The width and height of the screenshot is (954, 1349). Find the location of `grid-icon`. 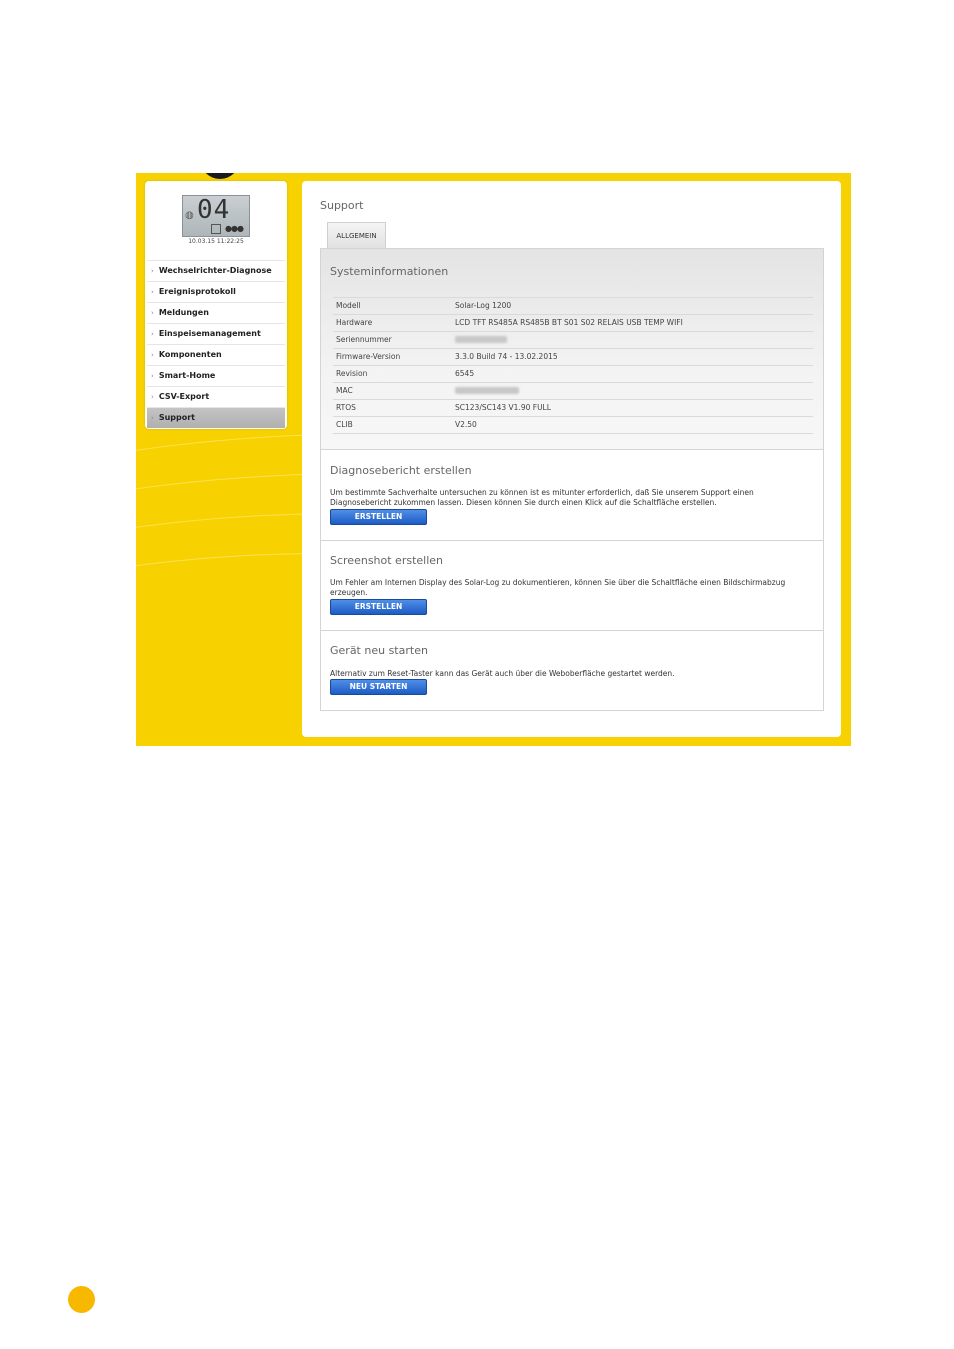

grid-icon is located at coordinates (216, 229).